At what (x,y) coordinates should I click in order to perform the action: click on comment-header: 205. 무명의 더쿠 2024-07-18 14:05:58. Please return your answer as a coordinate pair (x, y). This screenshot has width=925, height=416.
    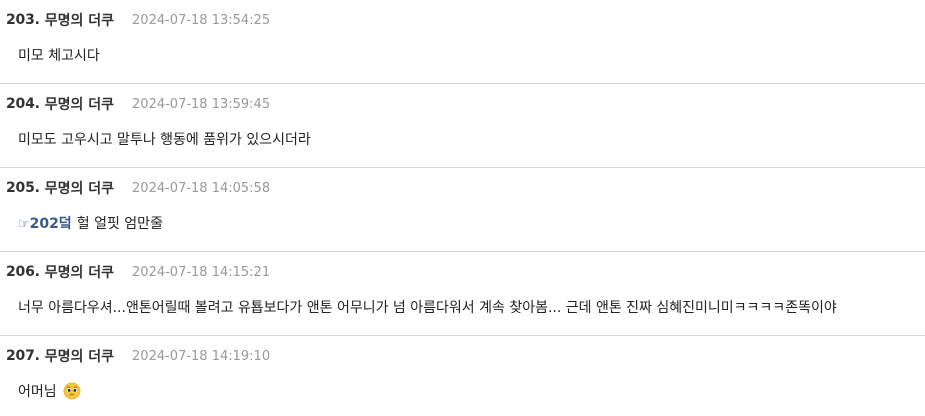
    Looking at the image, I should click on (138, 188).